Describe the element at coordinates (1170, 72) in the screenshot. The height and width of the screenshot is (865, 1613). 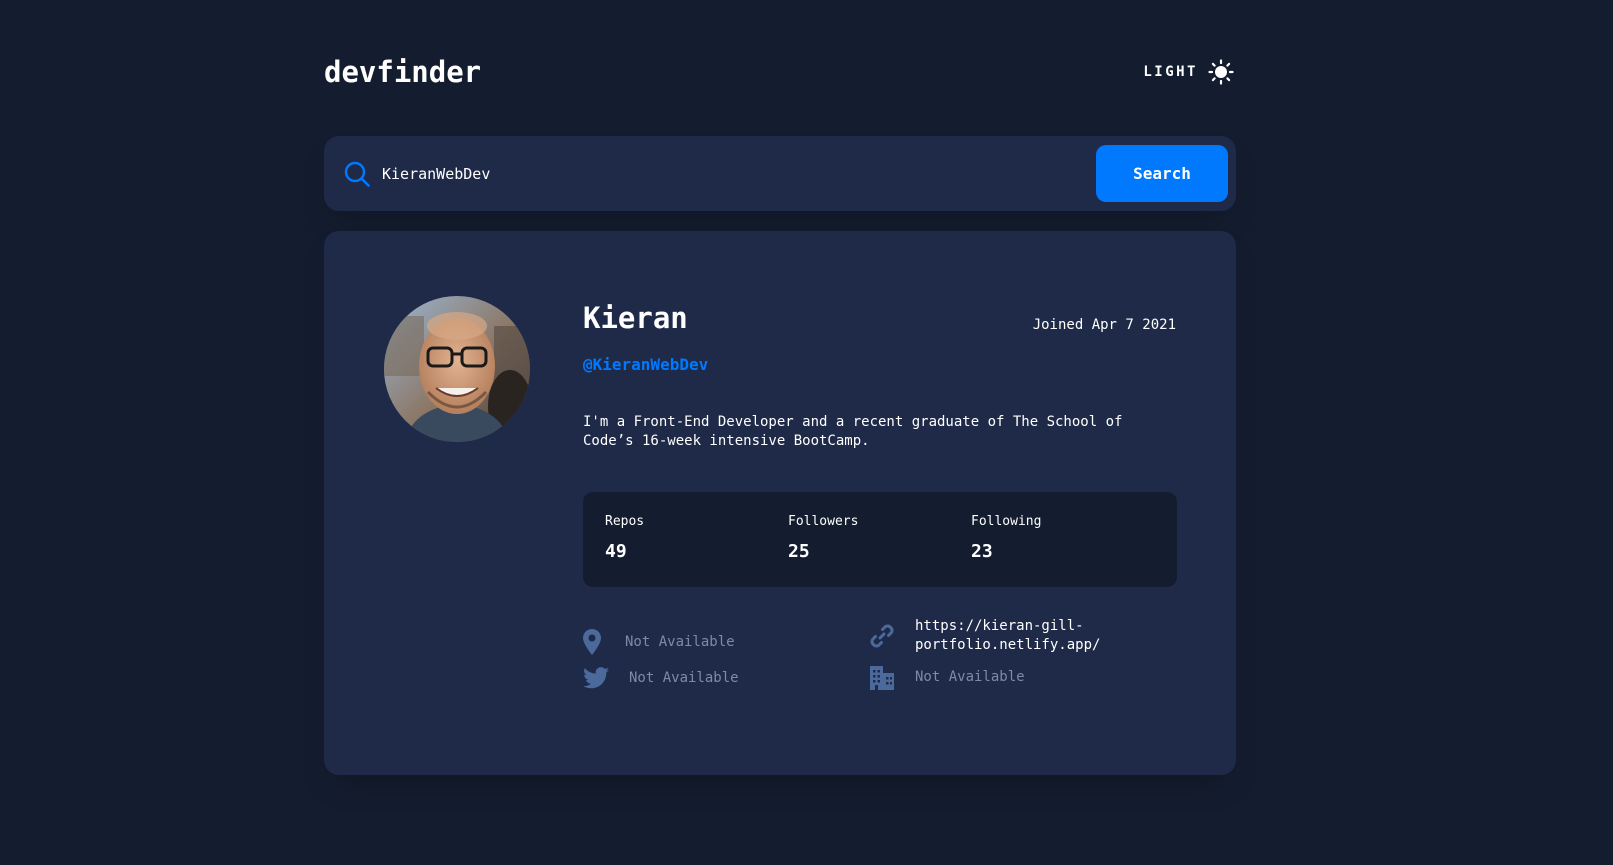
I see `theme-toggle-label: LIGHT` at that location.